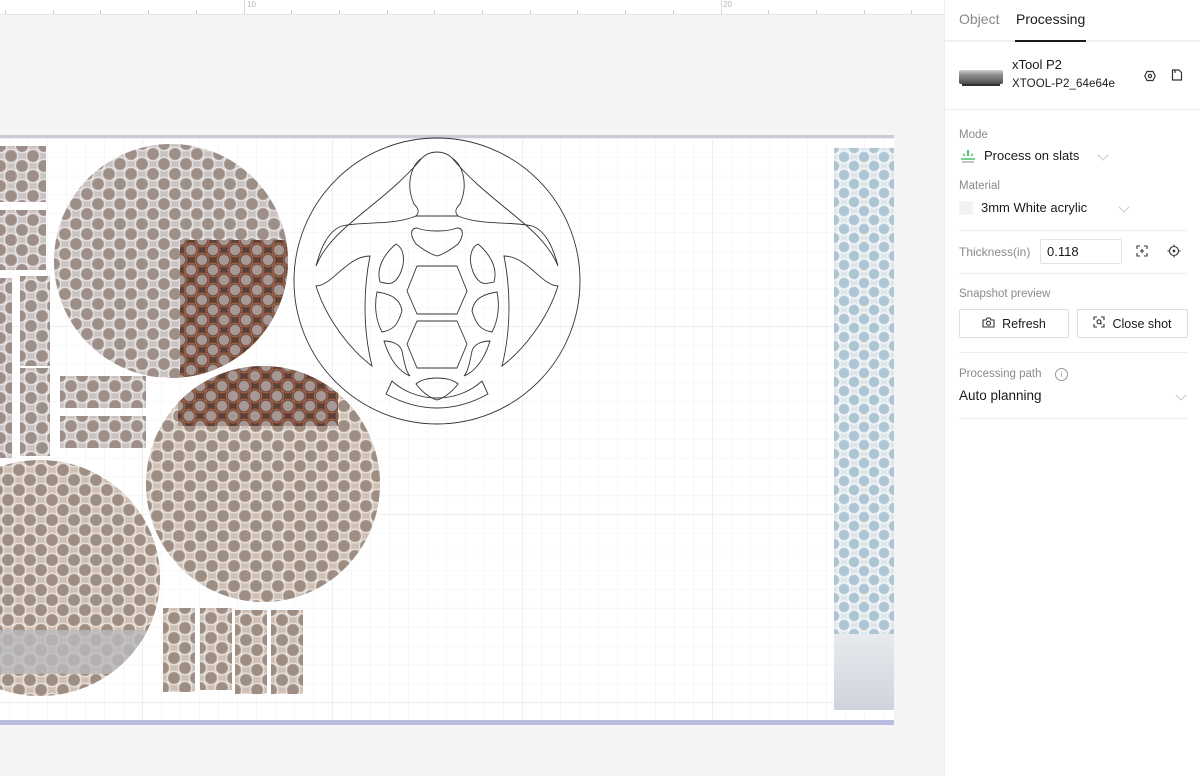 The image size is (1200, 776). Describe the element at coordinates (234, 309) in the screenshot. I see `snapshot-dark-region` at that location.